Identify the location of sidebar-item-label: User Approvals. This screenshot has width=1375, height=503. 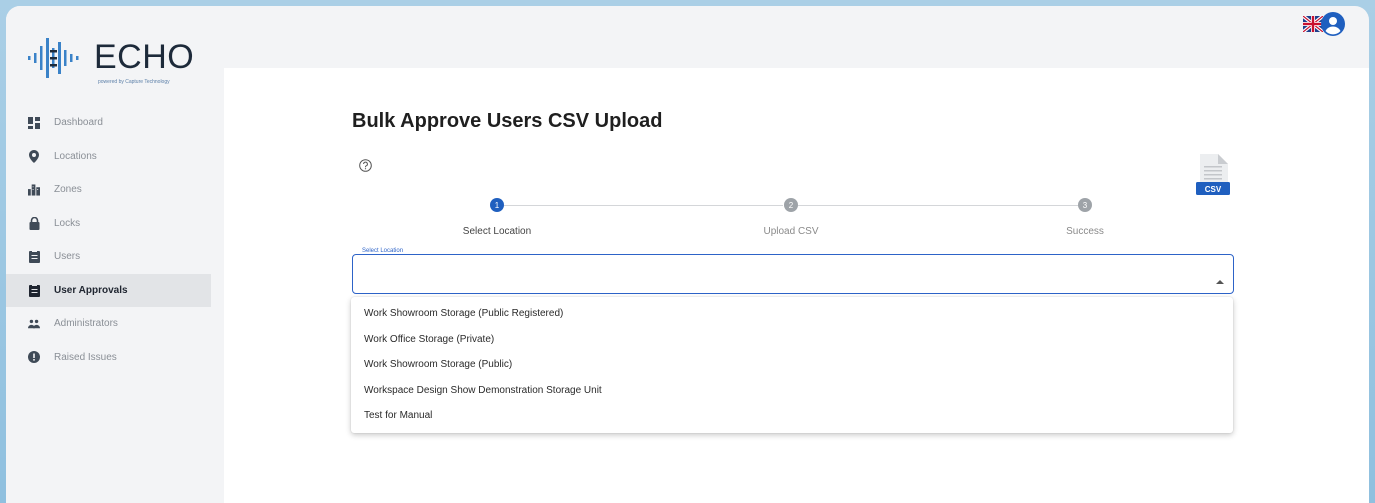
(91, 290).